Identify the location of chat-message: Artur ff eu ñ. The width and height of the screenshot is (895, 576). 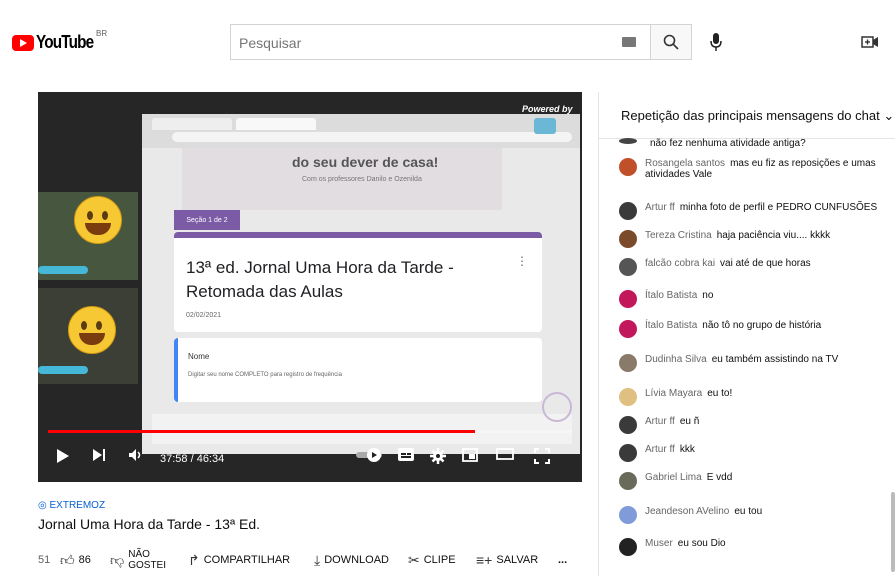
(754, 425).